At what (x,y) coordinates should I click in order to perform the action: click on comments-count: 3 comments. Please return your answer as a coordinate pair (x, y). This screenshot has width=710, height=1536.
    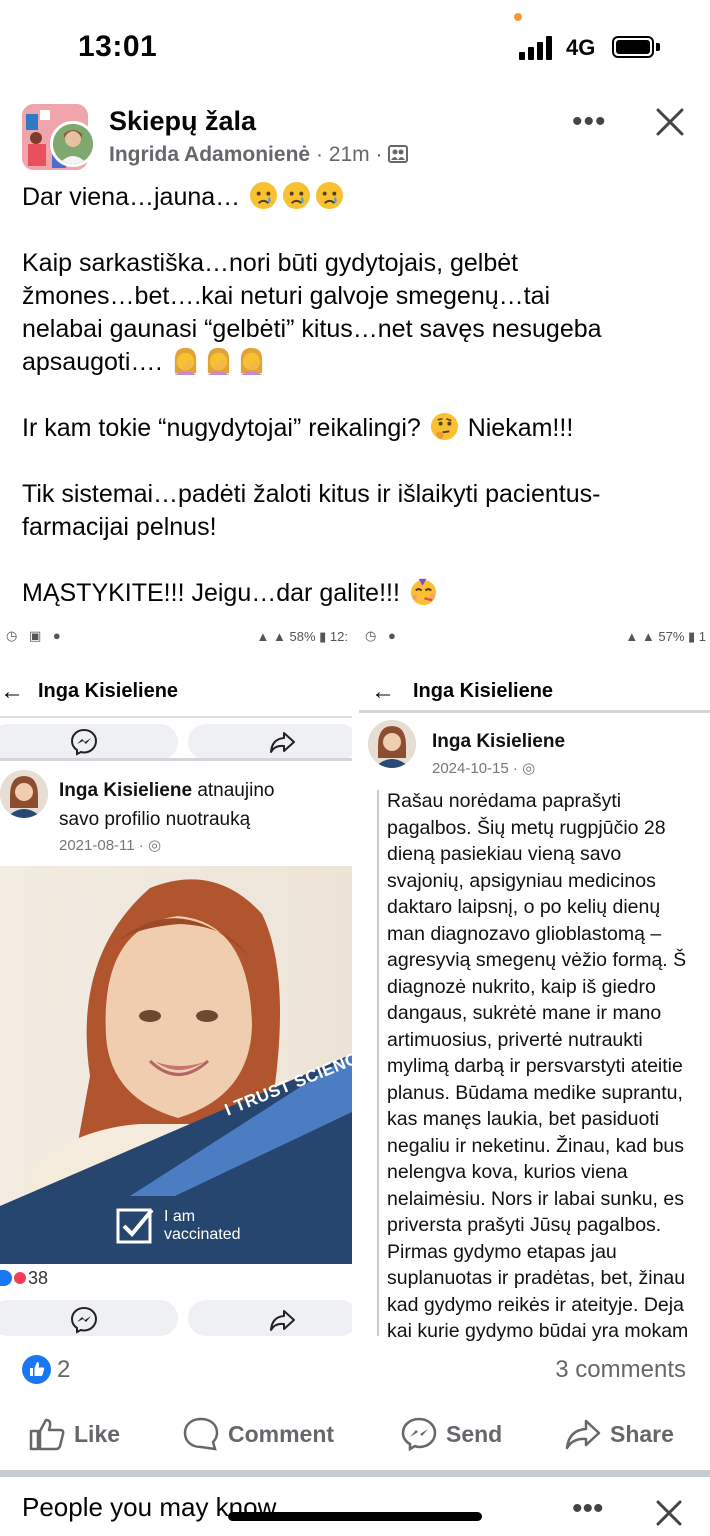
    Looking at the image, I should click on (620, 1370).